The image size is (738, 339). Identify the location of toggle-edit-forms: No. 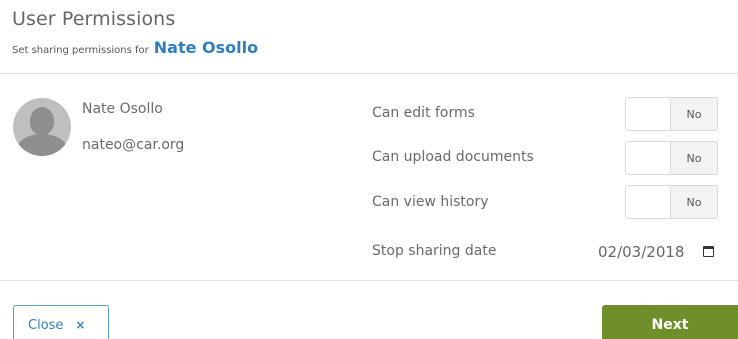
(671, 114).